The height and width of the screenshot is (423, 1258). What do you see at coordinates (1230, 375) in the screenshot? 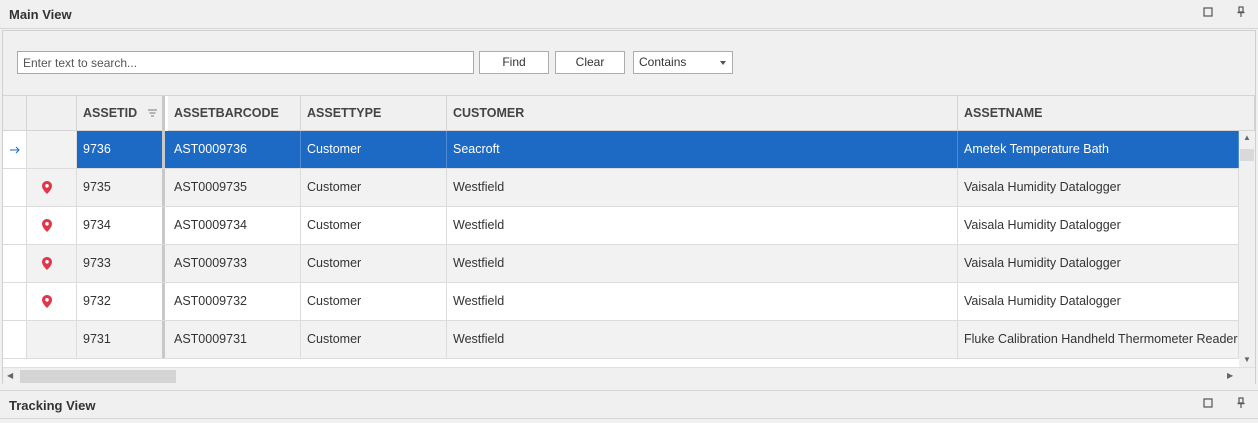
I see `scroll-right-icon: ▶` at bounding box center [1230, 375].